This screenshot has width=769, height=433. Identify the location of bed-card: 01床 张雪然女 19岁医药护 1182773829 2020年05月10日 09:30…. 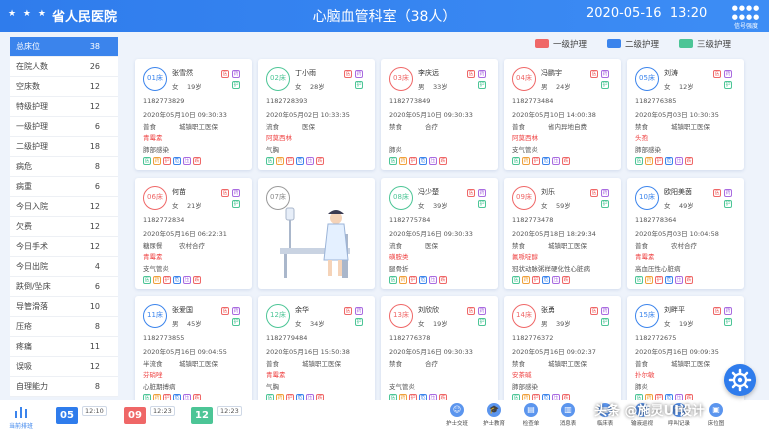
(193, 114).